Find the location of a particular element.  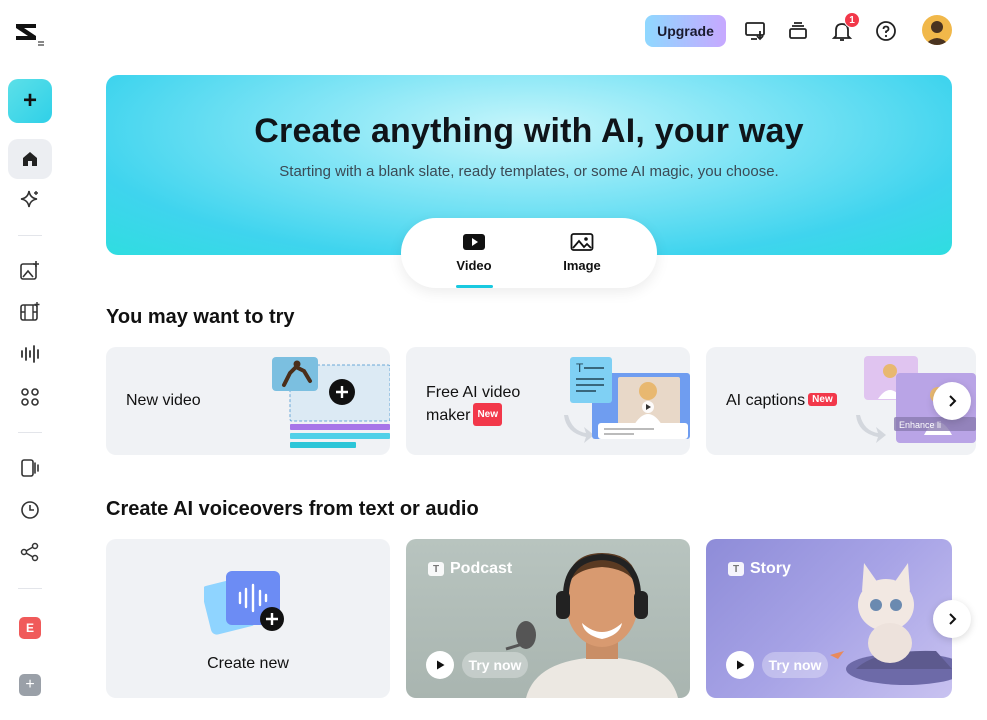

film-plus-icon is located at coordinates (30, 311).